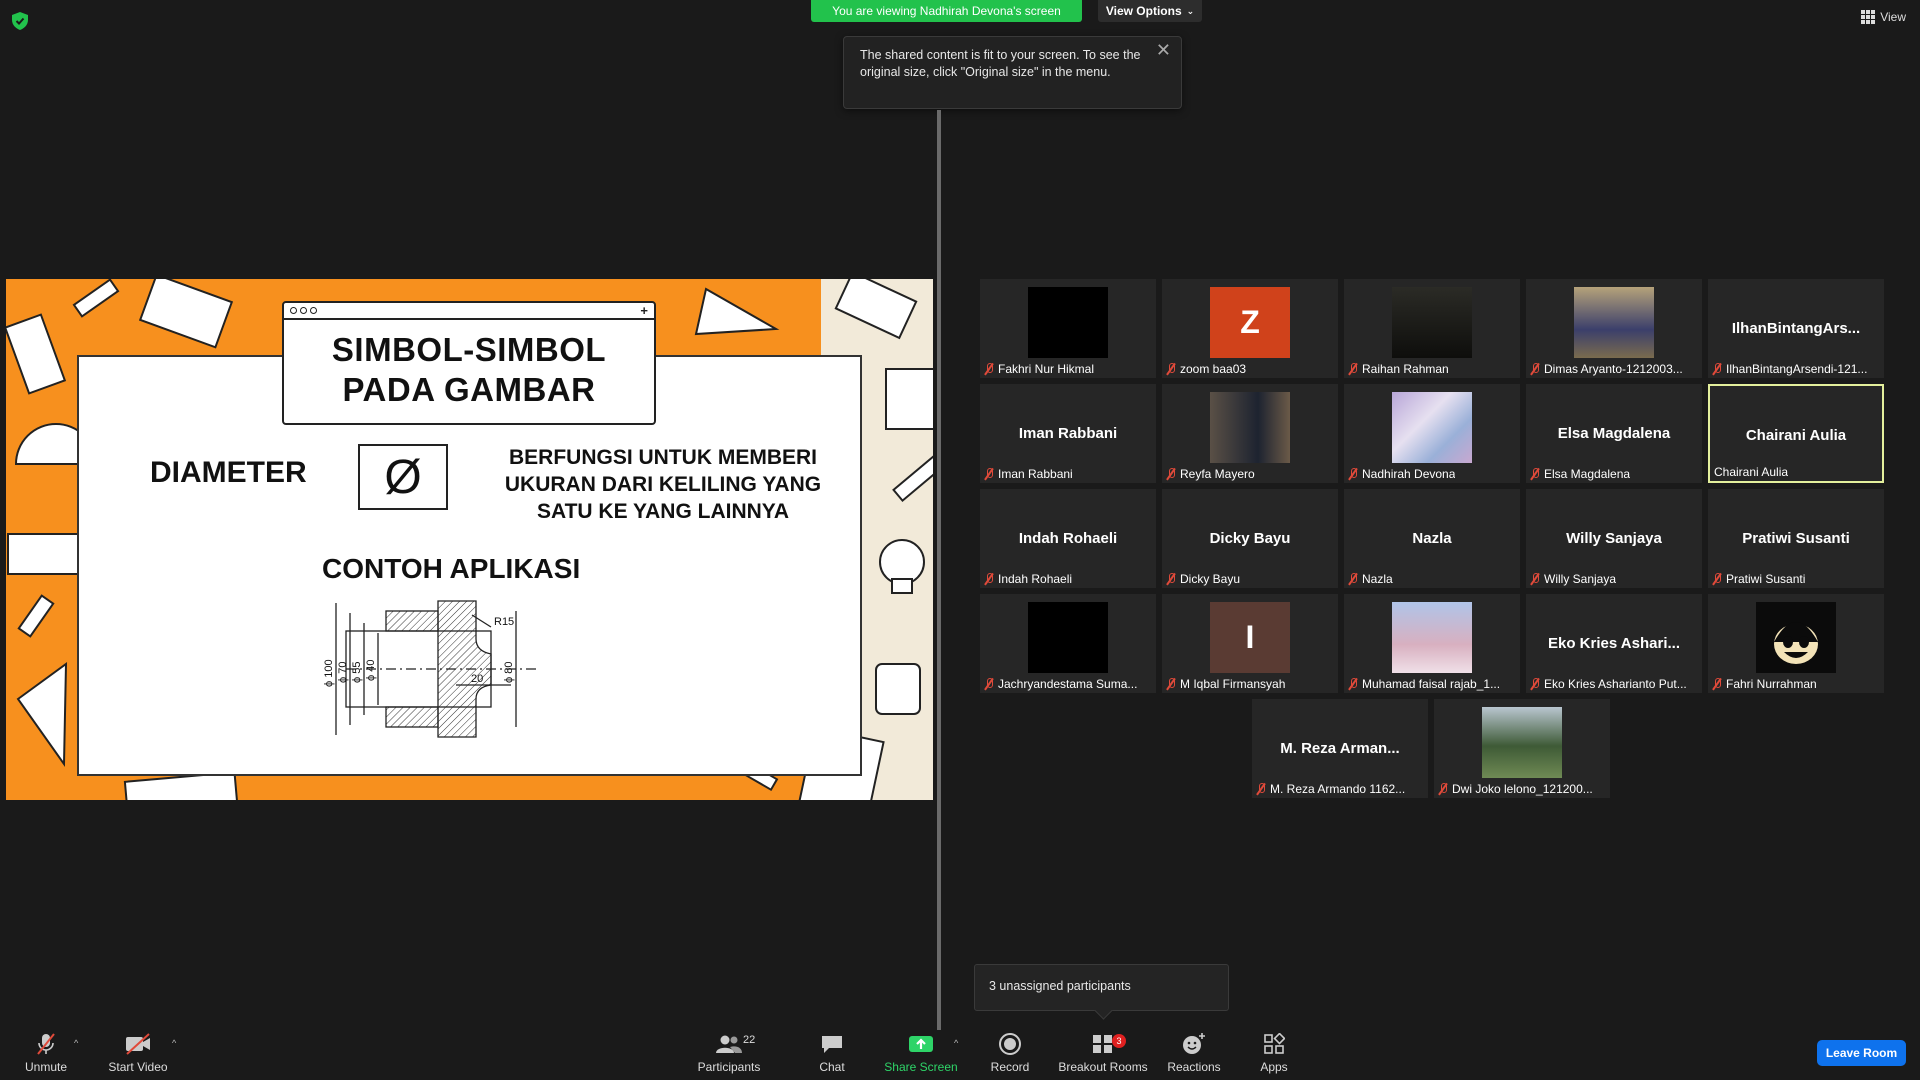 The height and width of the screenshot is (1080, 1920). I want to click on example-title: CONTOH APLIKASI, so click(451, 568).